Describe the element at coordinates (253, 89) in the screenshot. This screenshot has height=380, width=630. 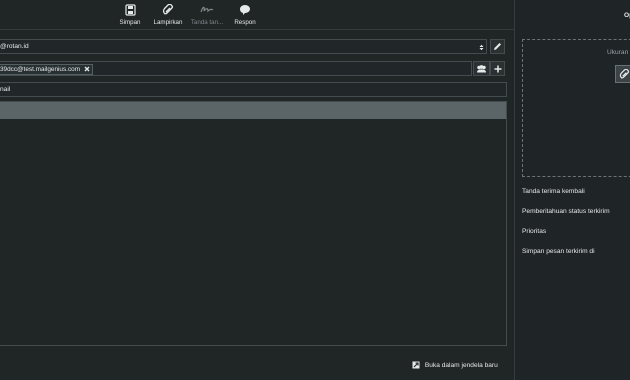
I see `subject-input: nail` at that location.